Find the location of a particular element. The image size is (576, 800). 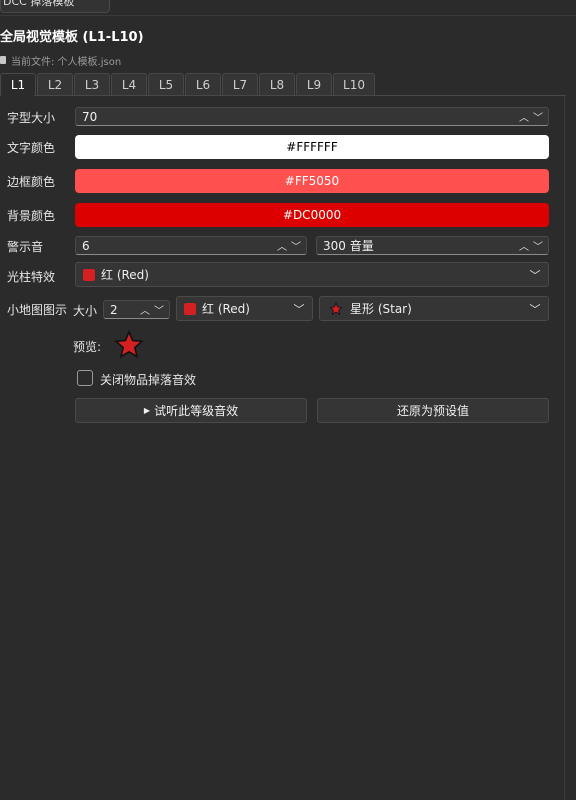

font-size-spinbox: 70 ︿ ﹀ is located at coordinates (312, 116).